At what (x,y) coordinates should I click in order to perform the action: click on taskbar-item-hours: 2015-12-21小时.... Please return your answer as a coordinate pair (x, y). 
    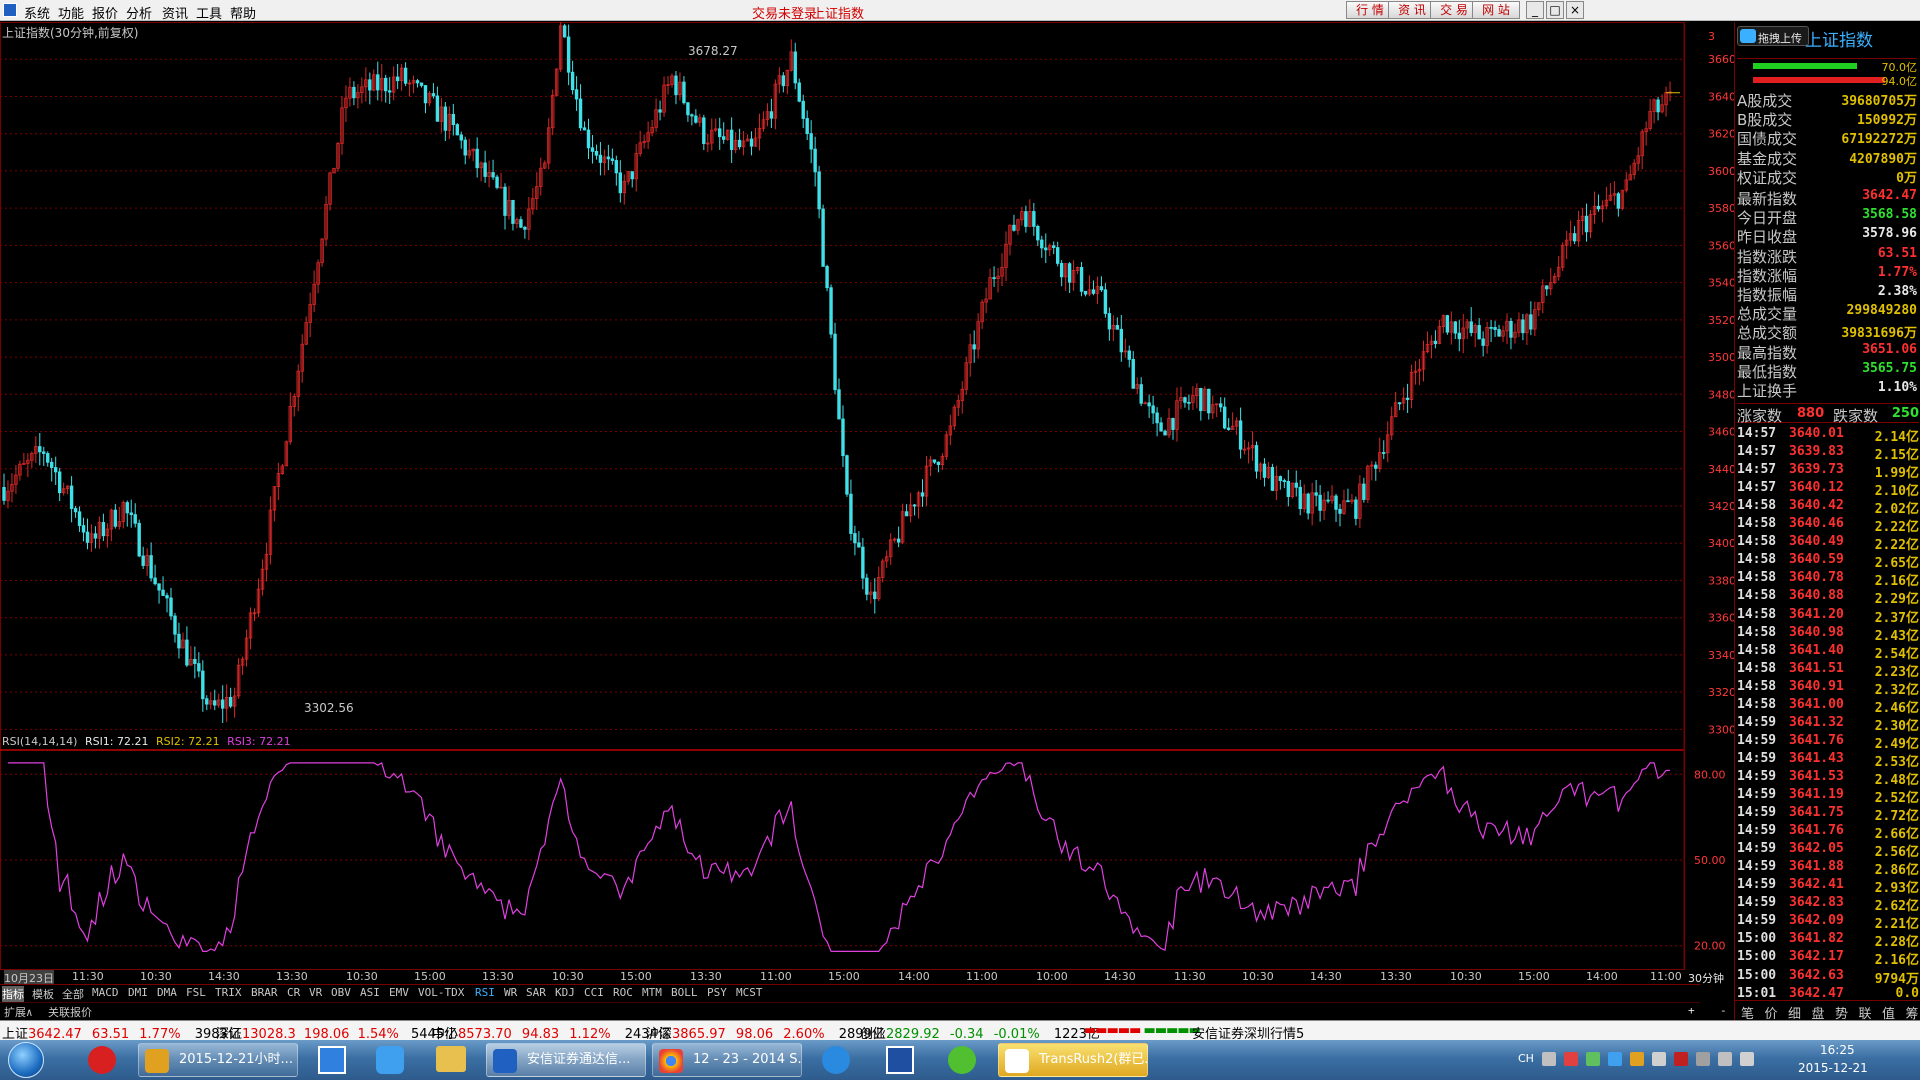
    Looking at the image, I should click on (218, 1060).